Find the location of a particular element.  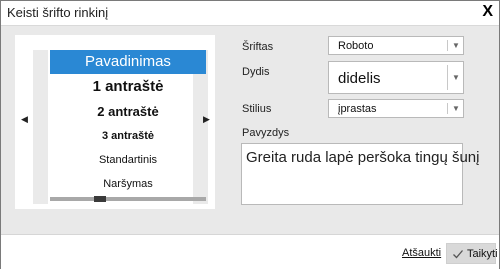

example-preview-box: Greita ruda lapė peršoka tingų šunį is located at coordinates (360, 174).